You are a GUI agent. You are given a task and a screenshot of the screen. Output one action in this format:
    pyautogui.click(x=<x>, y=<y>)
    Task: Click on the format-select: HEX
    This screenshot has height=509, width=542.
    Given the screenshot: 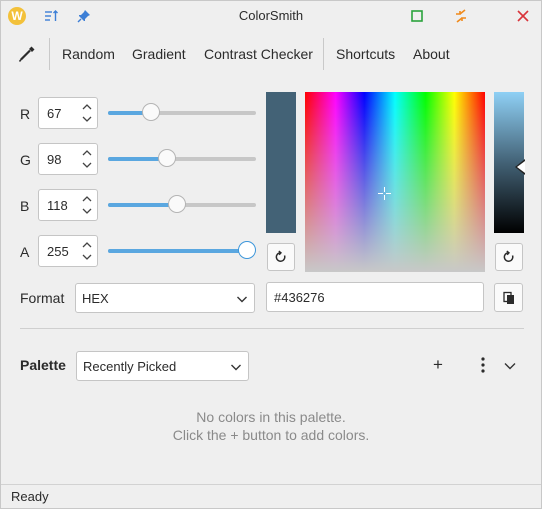 What is the action you would take?
    pyautogui.click(x=165, y=298)
    